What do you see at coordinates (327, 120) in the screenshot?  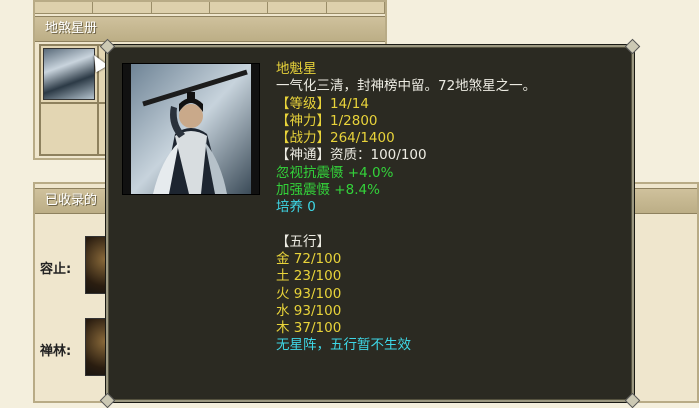 I see `stat-divine-power: 【神力】1/2800` at bounding box center [327, 120].